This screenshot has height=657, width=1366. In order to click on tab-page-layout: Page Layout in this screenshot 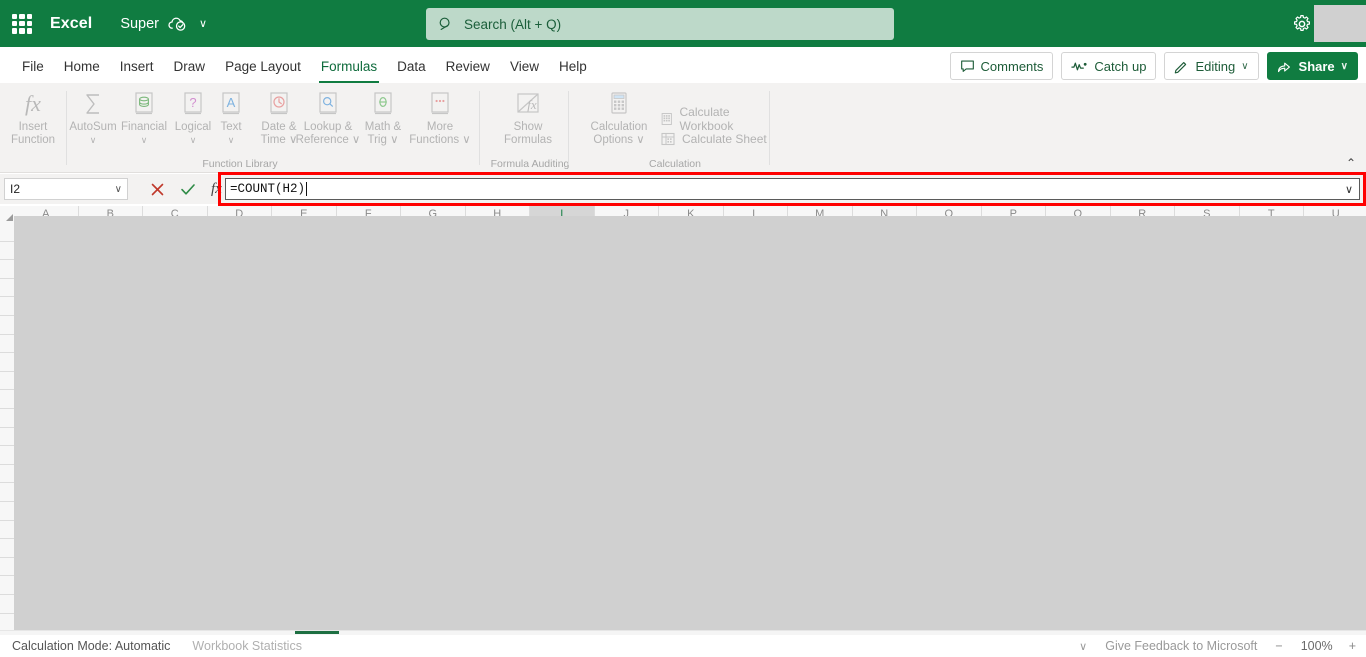, I will do `click(263, 67)`.